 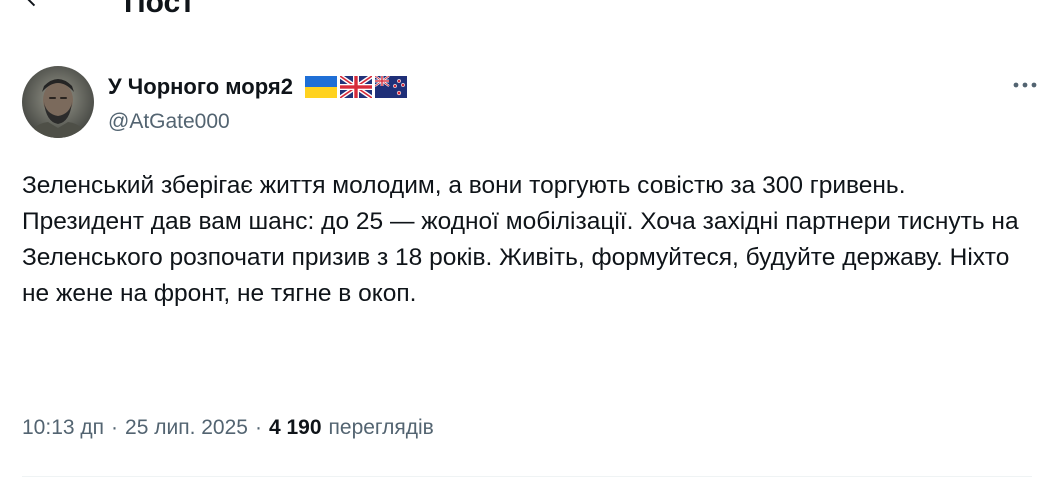 I want to click on author-flags, so click(x=355, y=87).